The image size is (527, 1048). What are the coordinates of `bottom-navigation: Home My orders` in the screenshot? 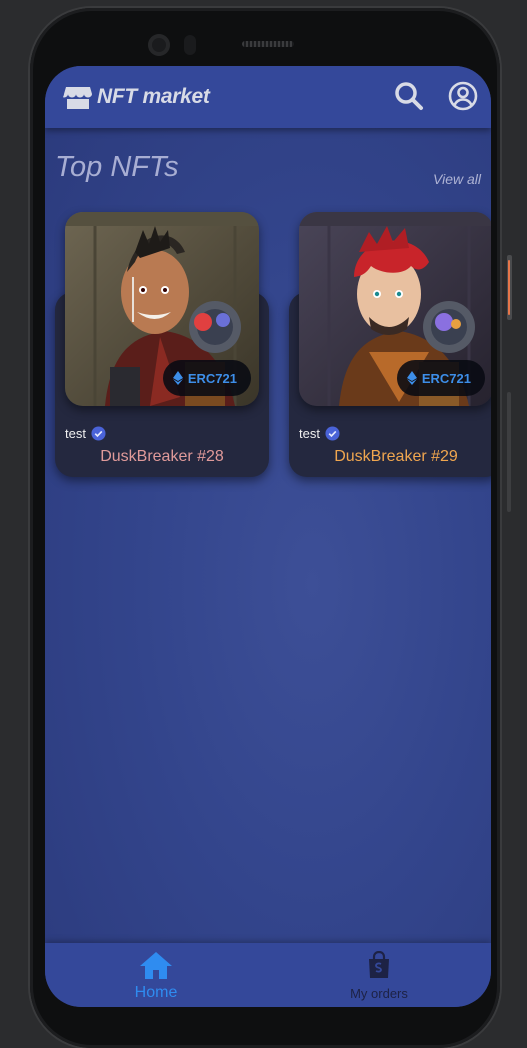 It's located at (268, 975).